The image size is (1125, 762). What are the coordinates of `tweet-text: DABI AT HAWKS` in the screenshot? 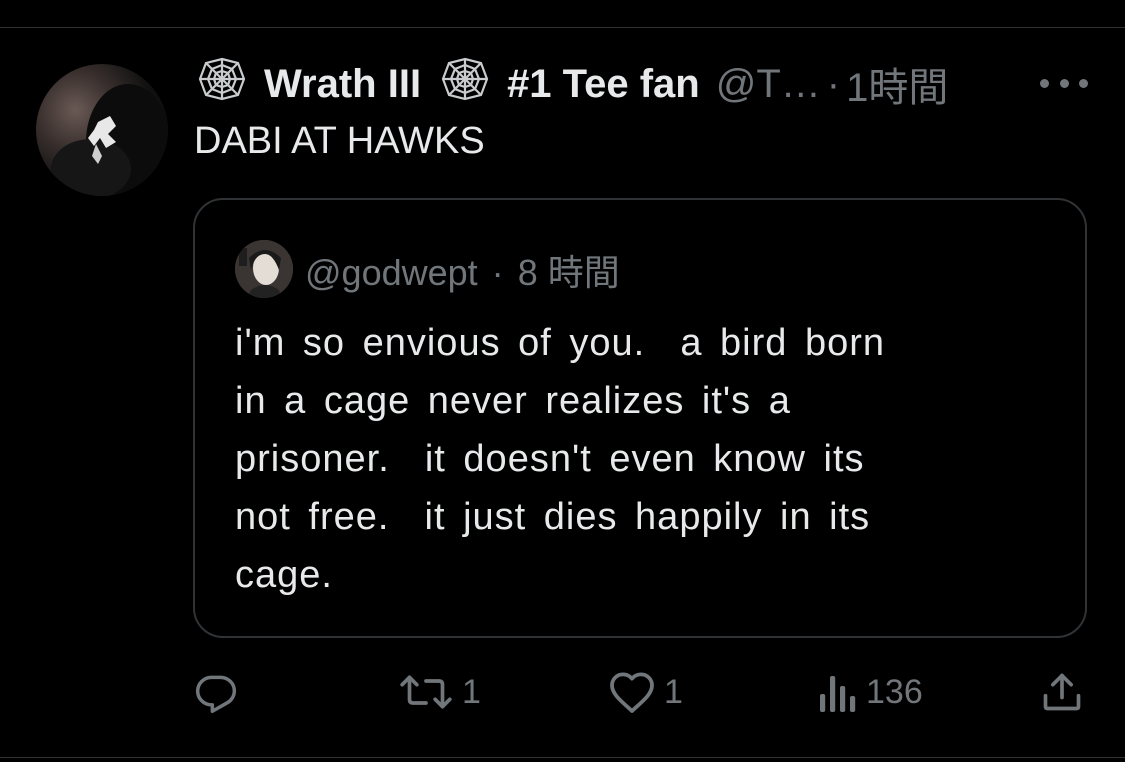 It's located at (339, 141).